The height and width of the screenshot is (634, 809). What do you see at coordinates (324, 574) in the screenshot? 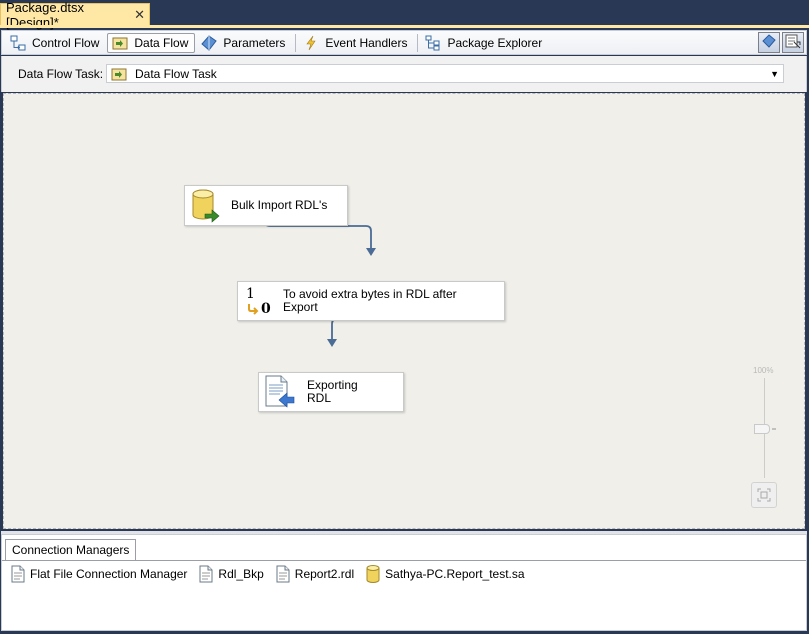
I see `connection-label: Report2.rdl` at bounding box center [324, 574].